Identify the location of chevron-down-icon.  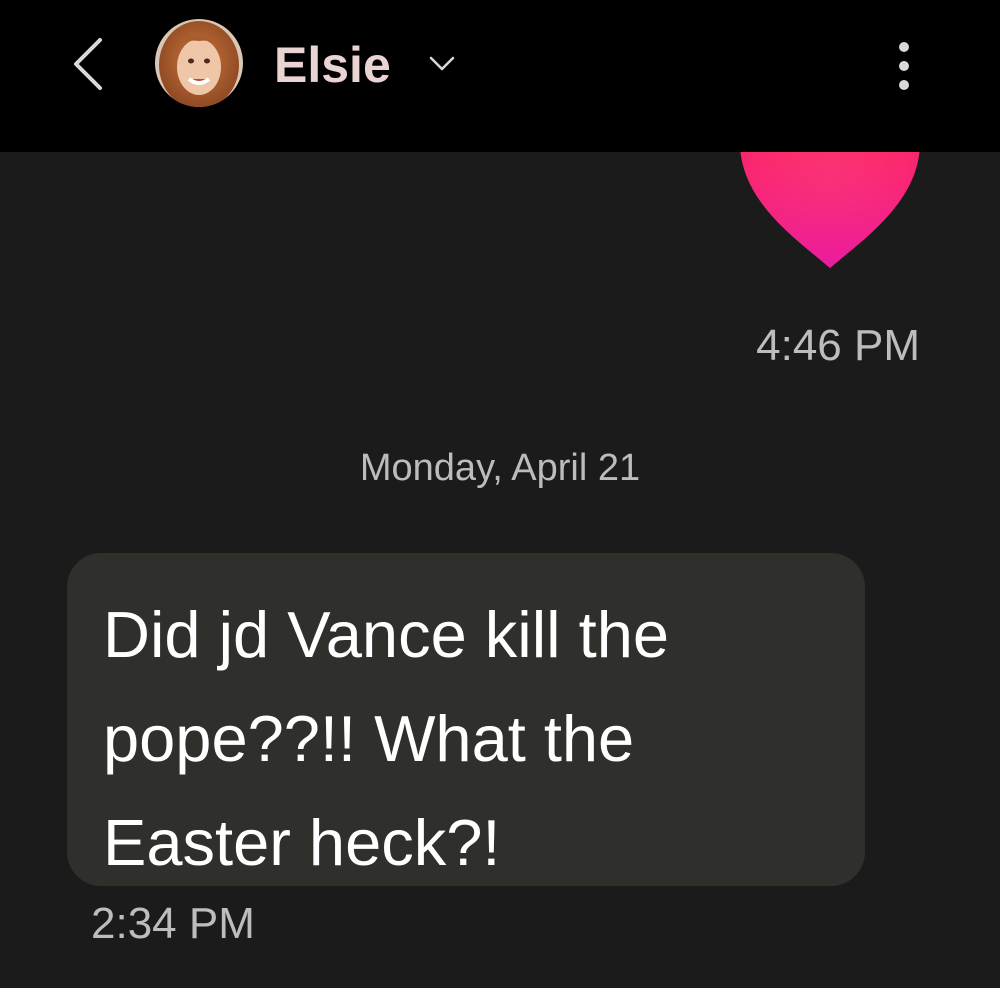
(442, 63).